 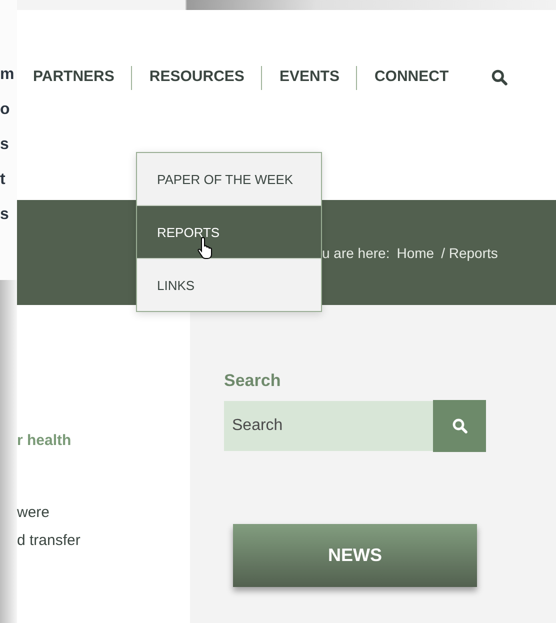 I want to click on article-text: d transfer, so click(x=49, y=541).